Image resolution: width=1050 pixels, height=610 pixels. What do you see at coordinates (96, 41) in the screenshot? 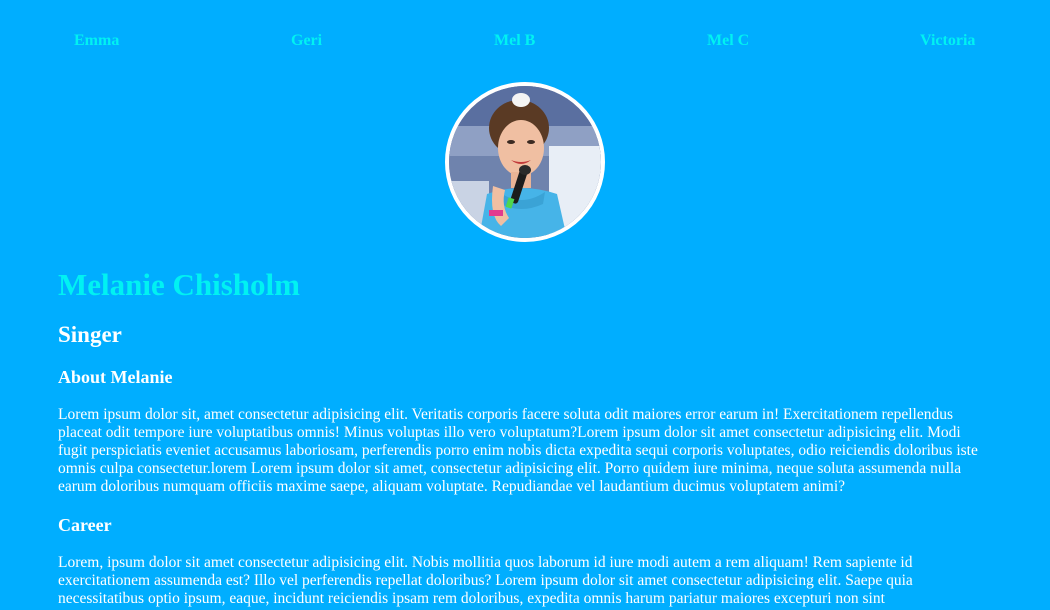
I see `nav-link-emma: Emma` at bounding box center [96, 41].